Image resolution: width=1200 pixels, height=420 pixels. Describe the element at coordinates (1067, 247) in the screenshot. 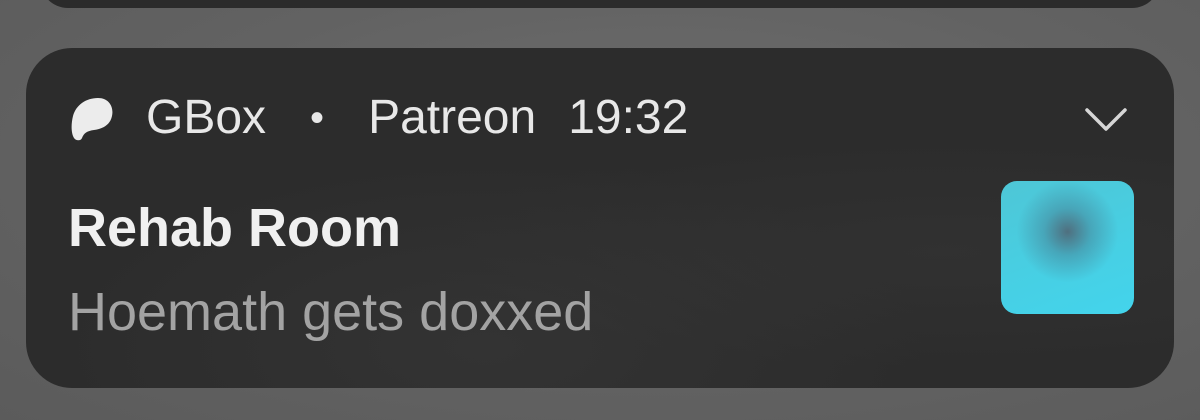

I see `notification-thumbnail` at that location.